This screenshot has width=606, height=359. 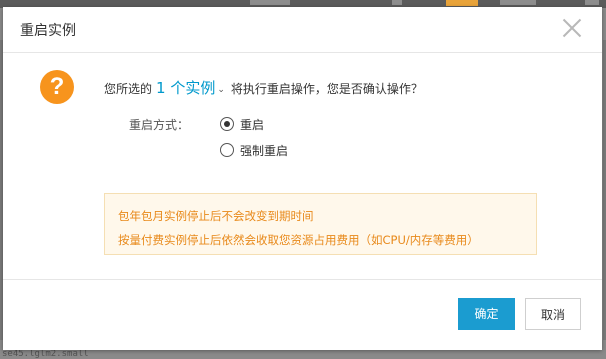 I want to click on restart-mode-label: 重启方式：, so click(x=159, y=125).